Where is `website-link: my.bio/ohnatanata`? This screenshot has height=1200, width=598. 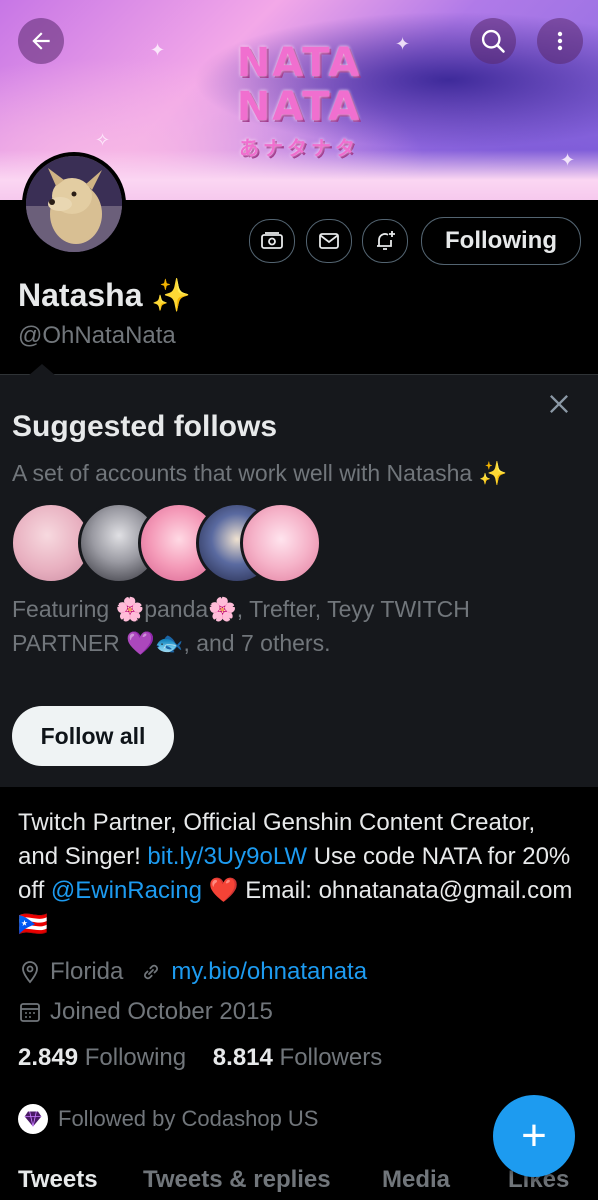
website-link: my.bio/ohnatanata is located at coordinates (269, 972).